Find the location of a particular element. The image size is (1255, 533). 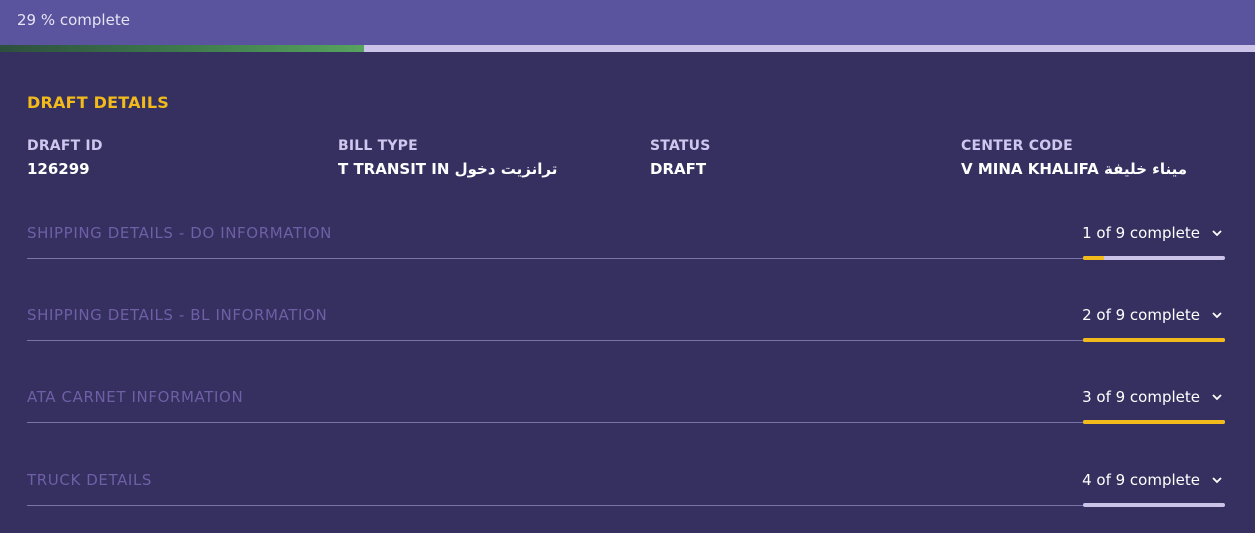

accordion-ata-carnet: ATA CARNET INFORMATION 3 of 9 complete is located at coordinates (626, 408).